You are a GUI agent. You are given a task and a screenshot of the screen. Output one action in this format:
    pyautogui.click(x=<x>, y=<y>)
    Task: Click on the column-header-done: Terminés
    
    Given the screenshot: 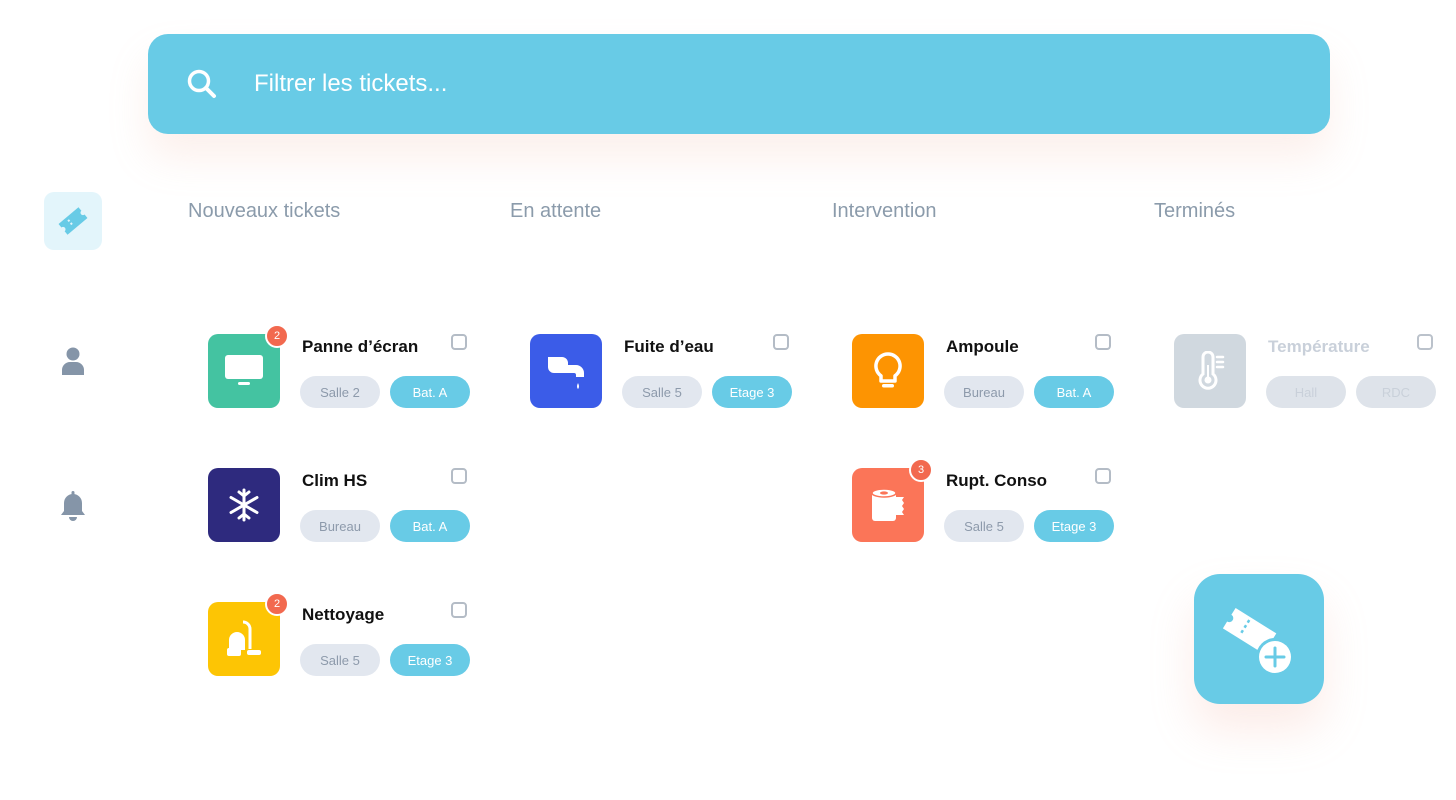 What is the action you would take?
    pyautogui.click(x=1195, y=211)
    